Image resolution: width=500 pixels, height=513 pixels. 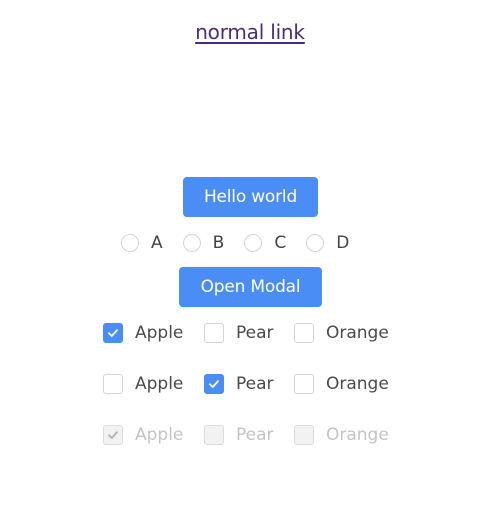 What do you see at coordinates (343, 243) in the screenshot?
I see `radio-label: D` at bounding box center [343, 243].